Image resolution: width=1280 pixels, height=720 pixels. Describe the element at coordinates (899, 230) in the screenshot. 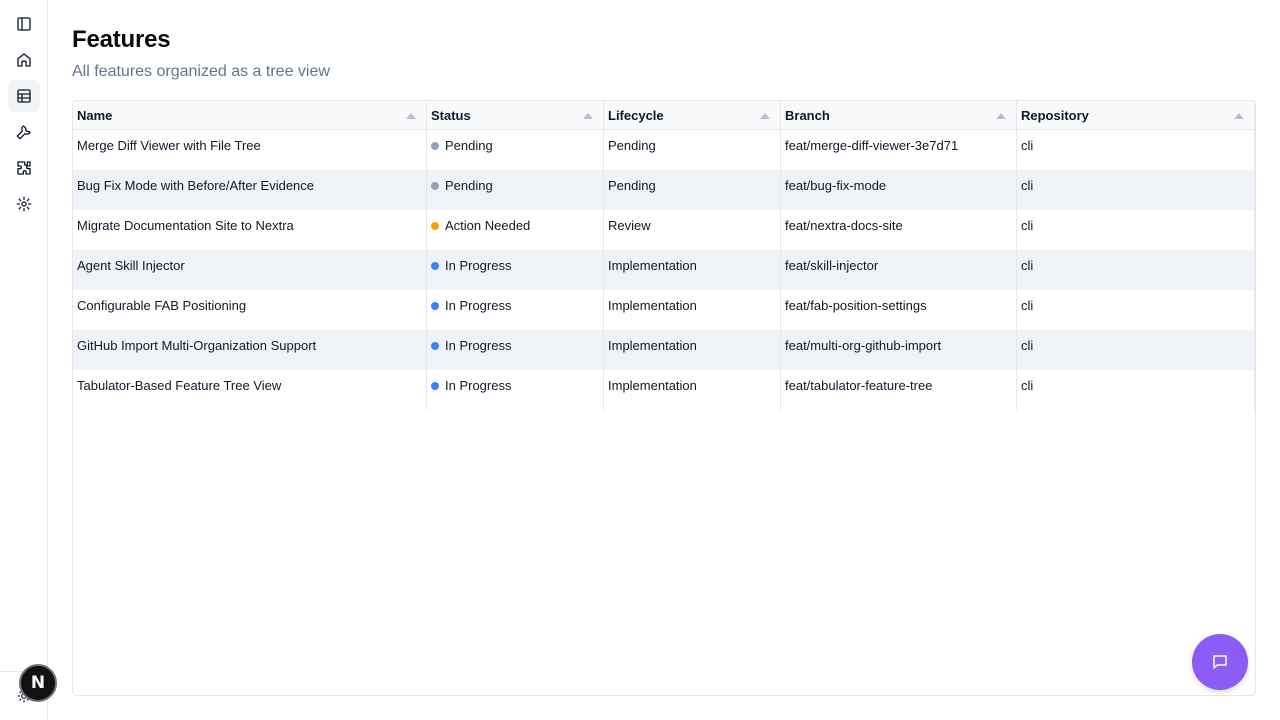

I see `cell-branch: feat/nextra-docs-site` at that location.